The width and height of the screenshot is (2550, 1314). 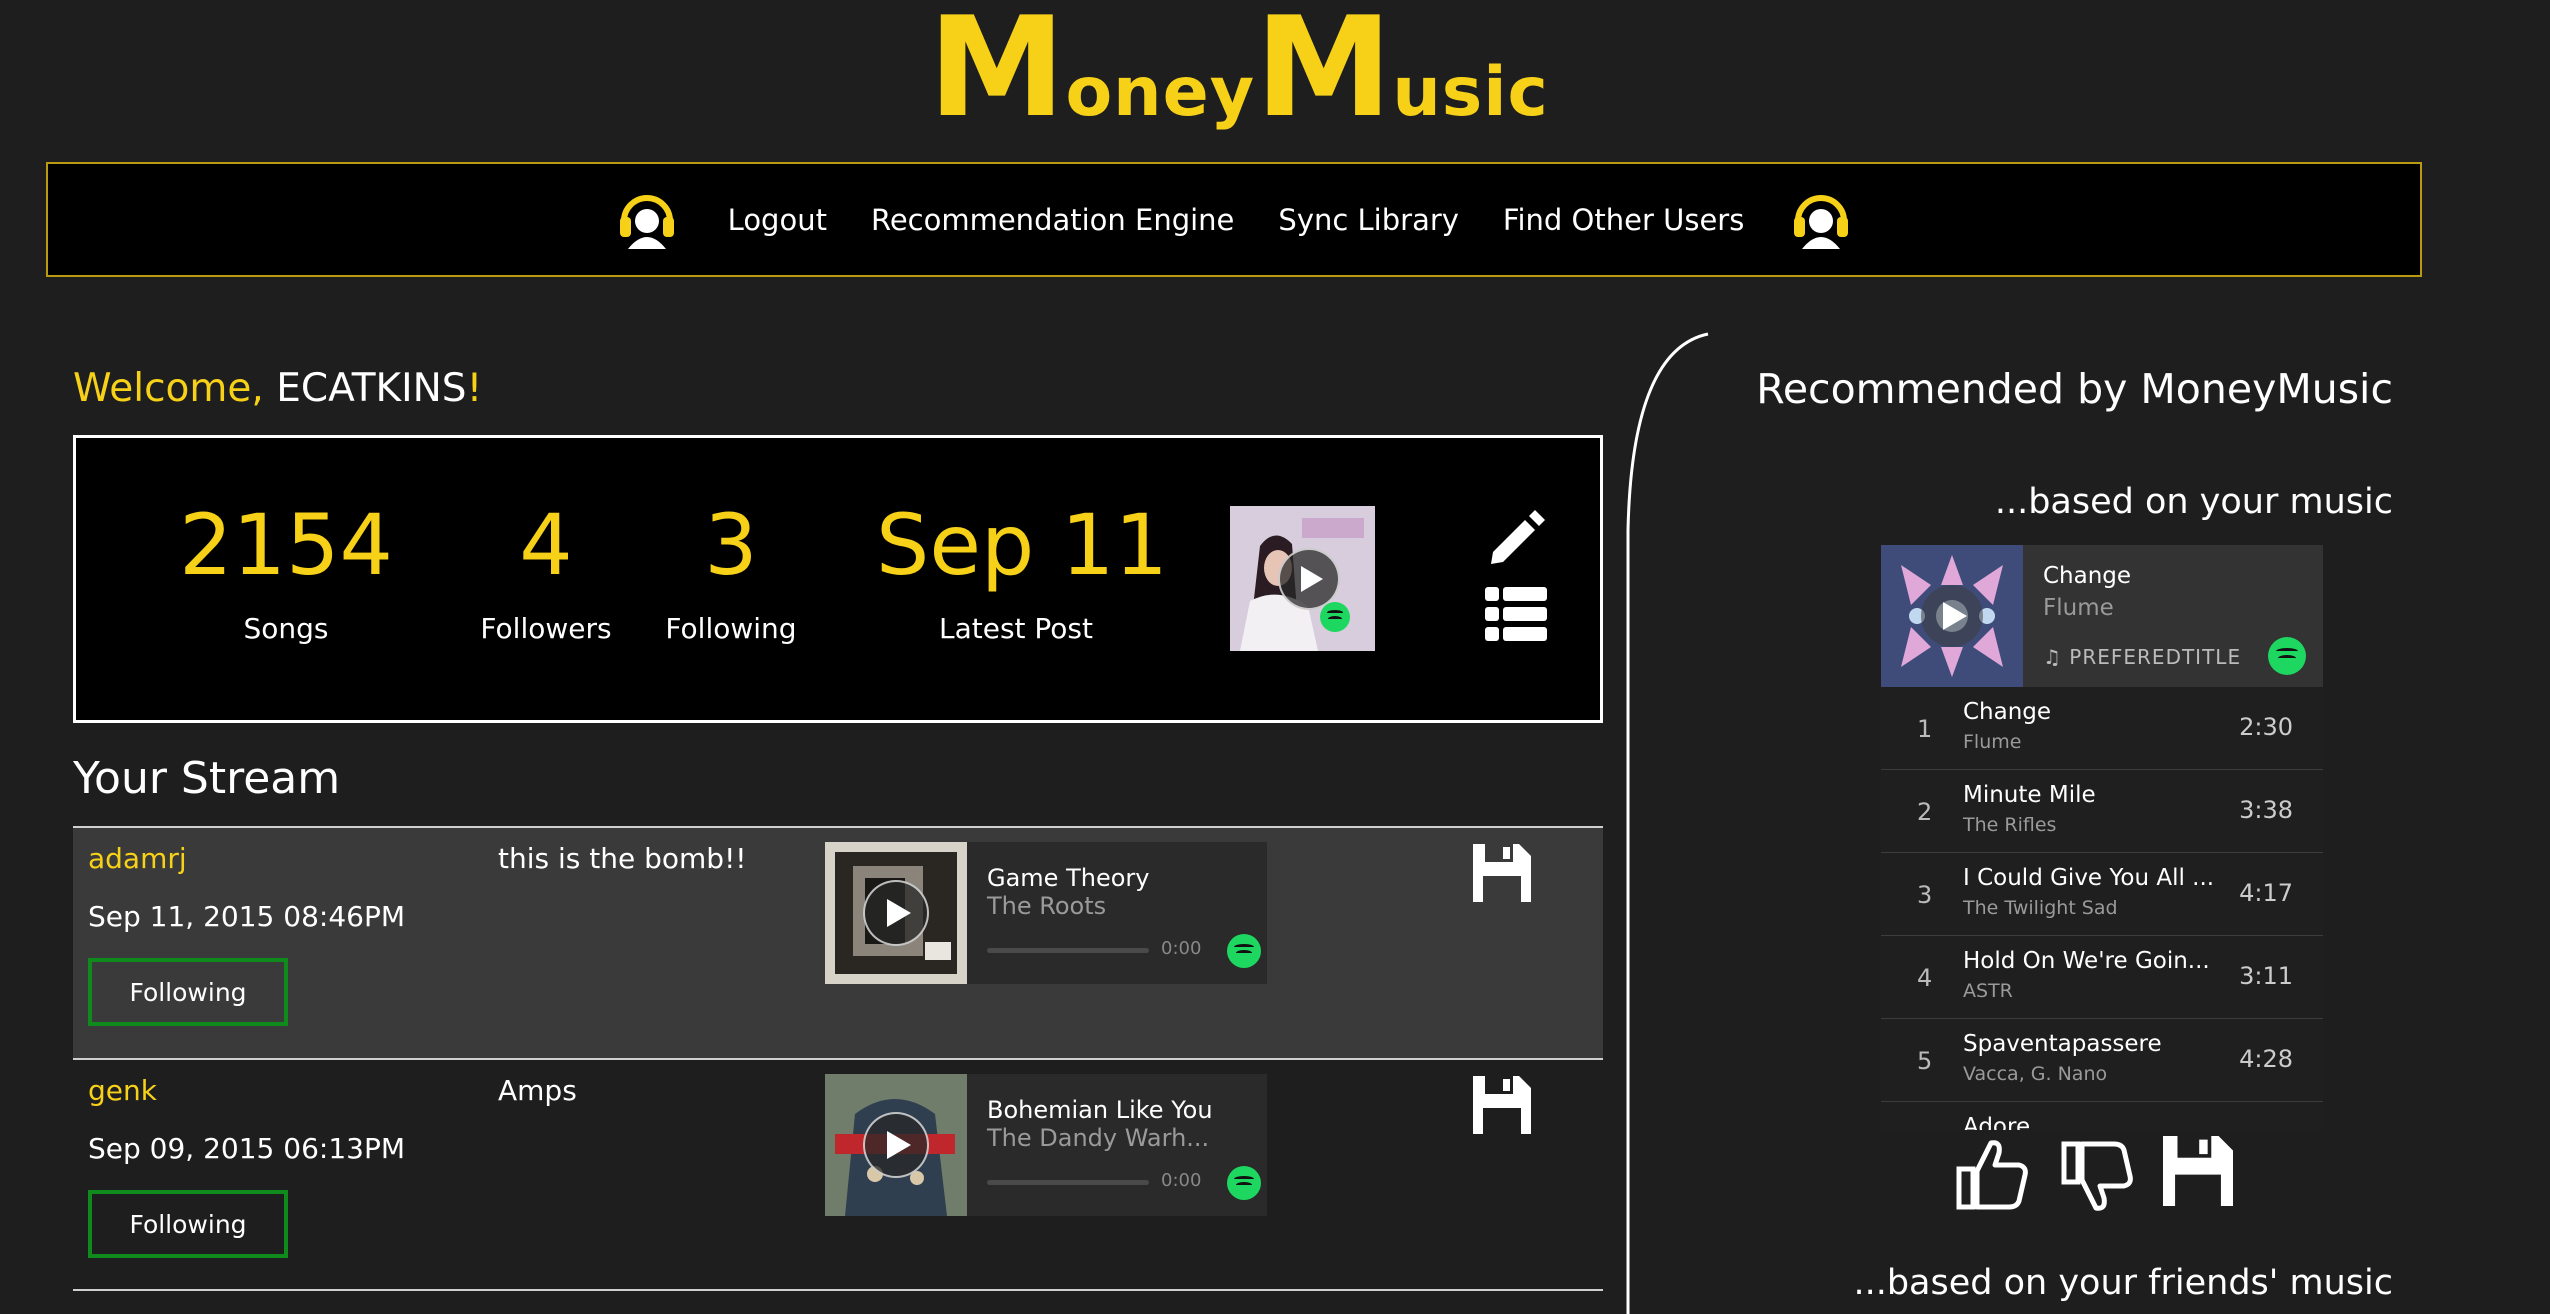 What do you see at coordinates (1925, 812) in the screenshot?
I see `track-number: 2` at bounding box center [1925, 812].